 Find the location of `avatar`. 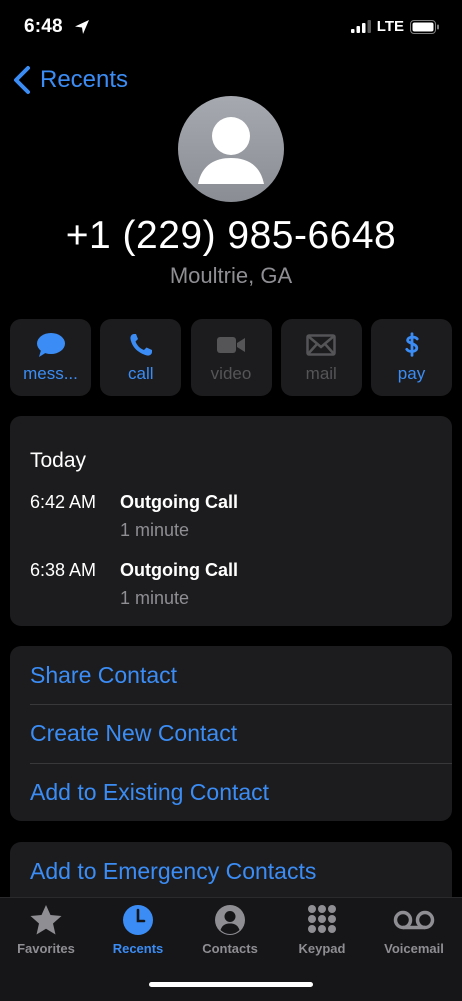

avatar is located at coordinates (231, 149).